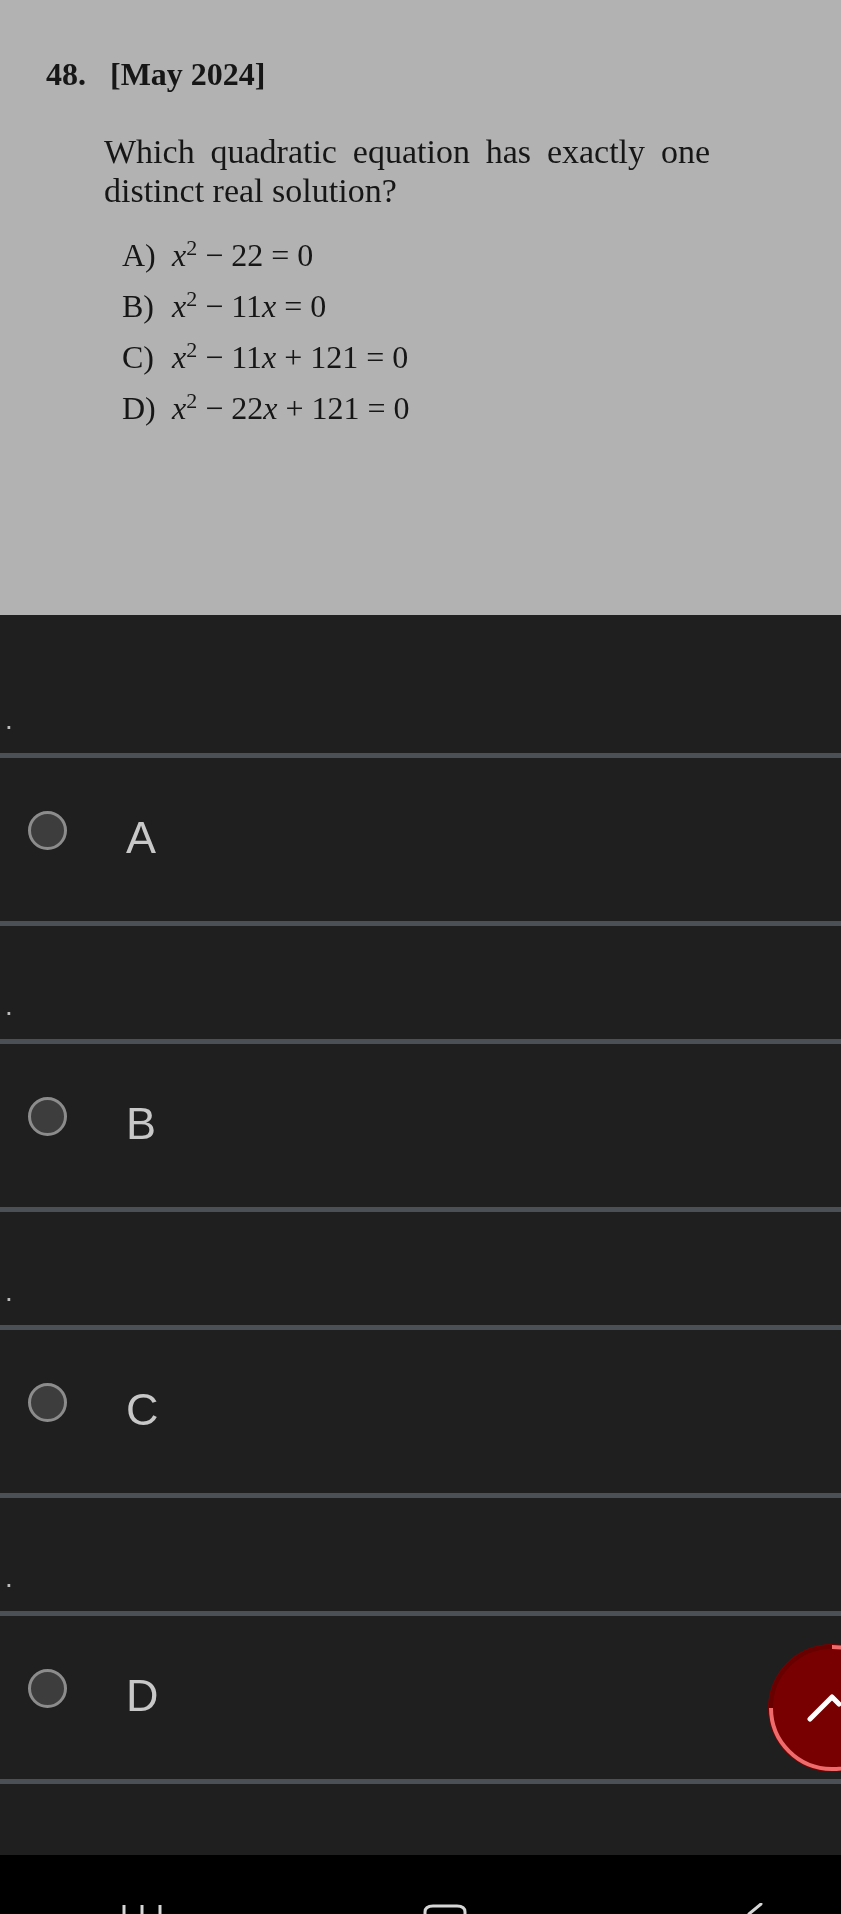  Describe the element at coordinates (139, 408) in the screenshot. I see `option-label: D)` at that location.